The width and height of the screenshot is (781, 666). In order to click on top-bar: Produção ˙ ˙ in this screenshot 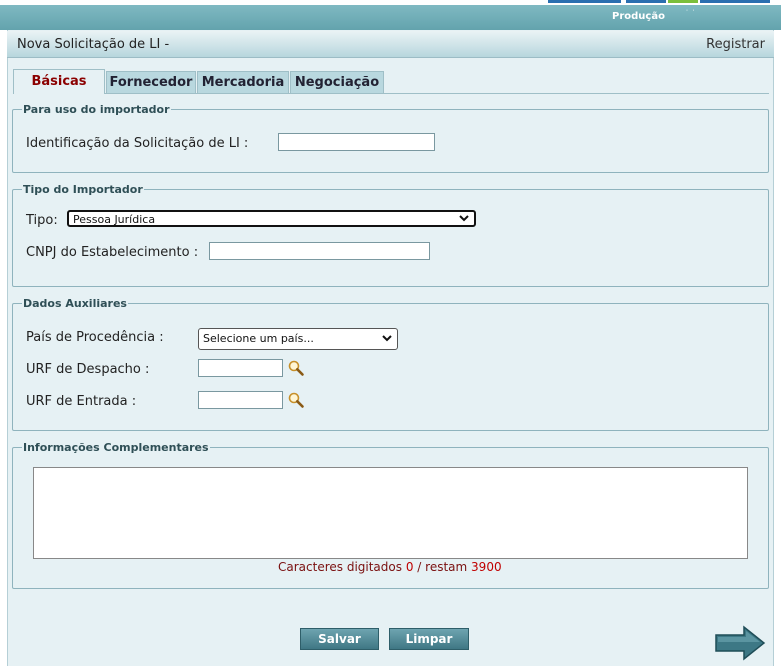, I will do `click(390, 15)`.